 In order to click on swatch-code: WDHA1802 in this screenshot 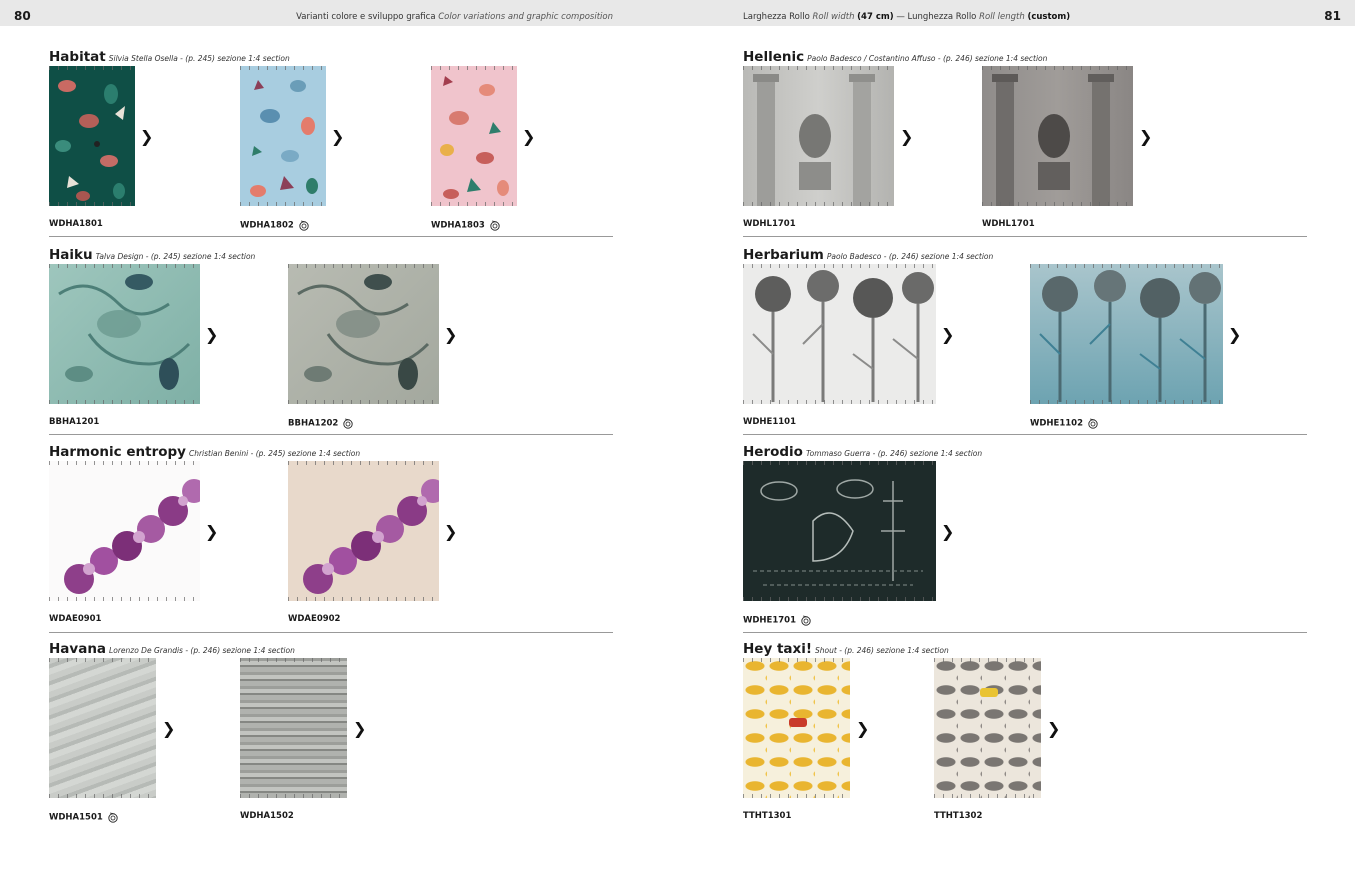, I will do `click(275, 225)`.